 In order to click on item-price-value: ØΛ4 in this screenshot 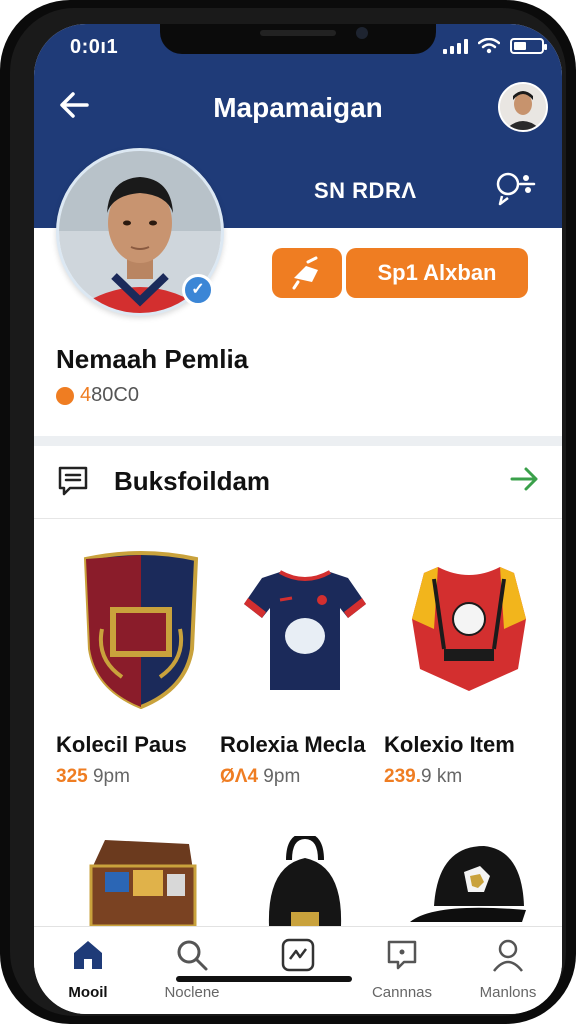, I will do `click(239, 776)`.